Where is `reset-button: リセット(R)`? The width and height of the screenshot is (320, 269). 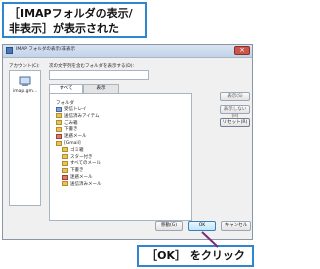 reset-button: リセット(R) is located at coordinates (235, 122).